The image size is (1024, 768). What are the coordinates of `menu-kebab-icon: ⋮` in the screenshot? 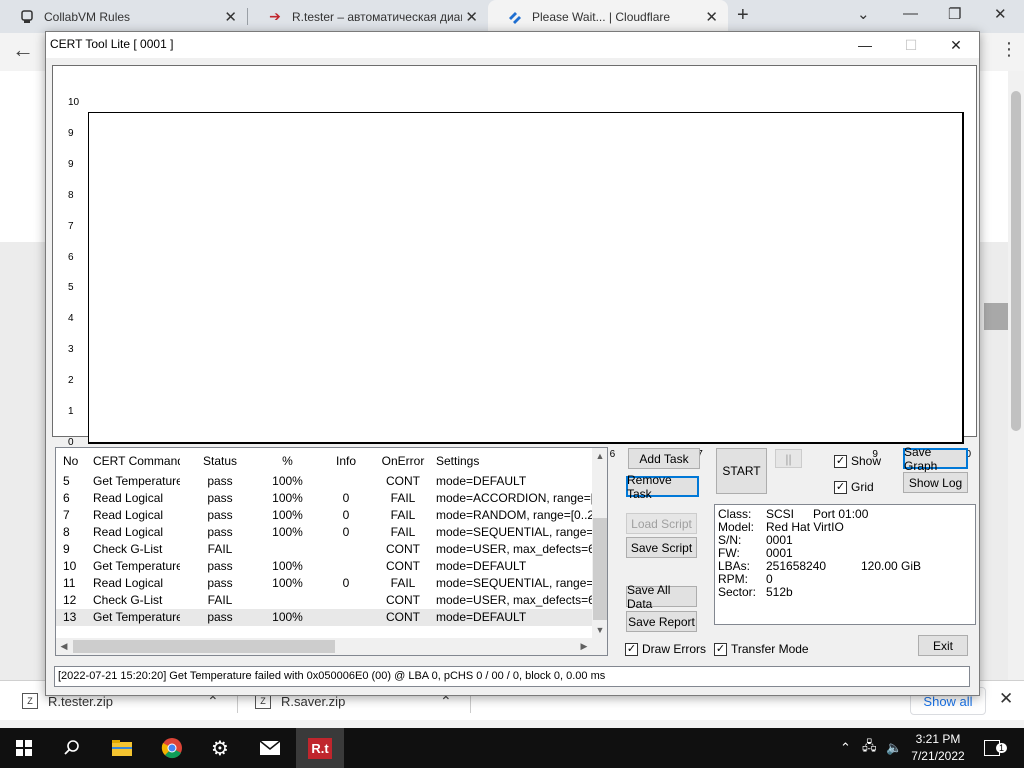 It's located at (1009, 49).